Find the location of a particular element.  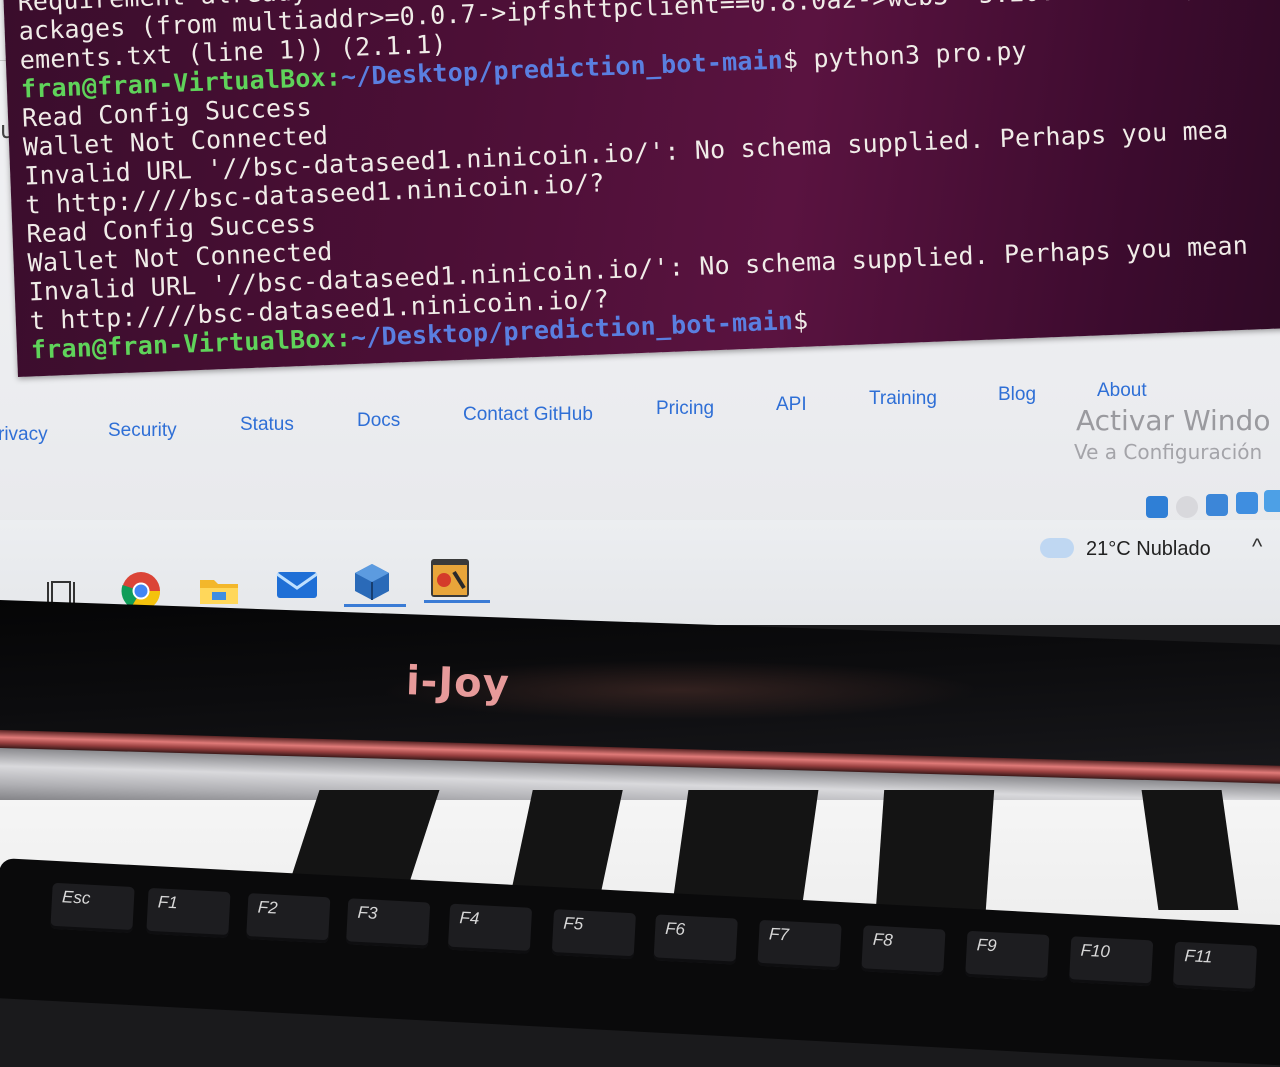

key-f11: F11 is located at coordinates (1215, 966).